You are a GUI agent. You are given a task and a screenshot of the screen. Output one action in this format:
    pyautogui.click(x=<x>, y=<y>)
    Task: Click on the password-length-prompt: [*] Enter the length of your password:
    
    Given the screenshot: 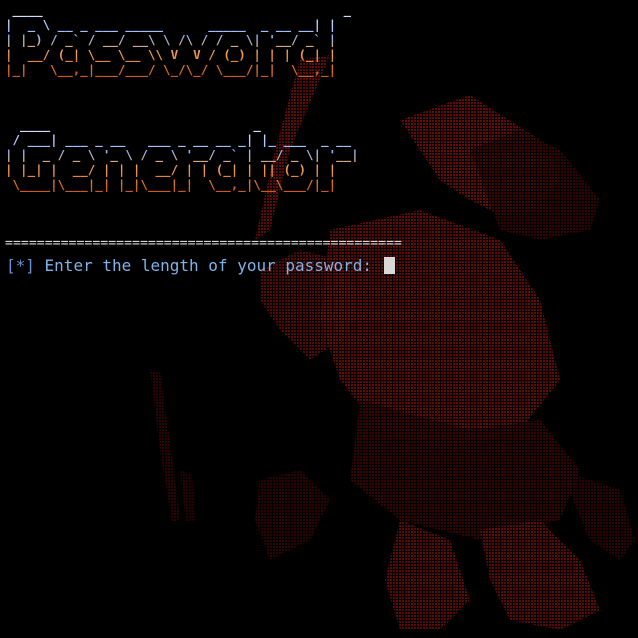 What is the action you would take?
    pyautogui.click(x=200, y=266)
    